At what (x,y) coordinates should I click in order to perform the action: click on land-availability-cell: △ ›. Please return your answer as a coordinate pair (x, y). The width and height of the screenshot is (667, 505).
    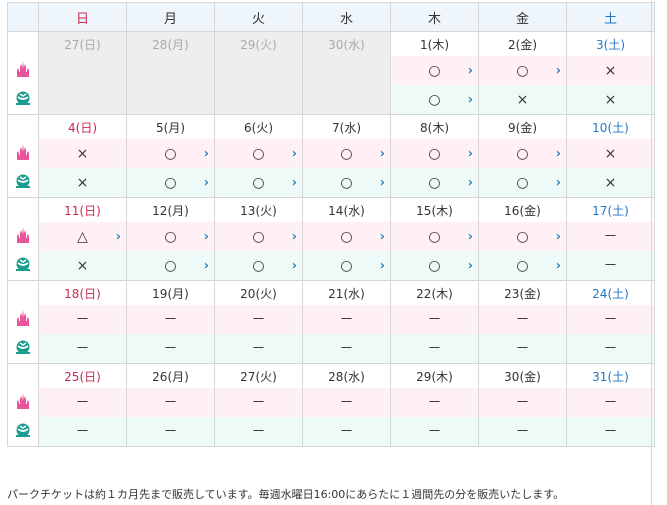
    Looking at the image, I should click on (82, 236).